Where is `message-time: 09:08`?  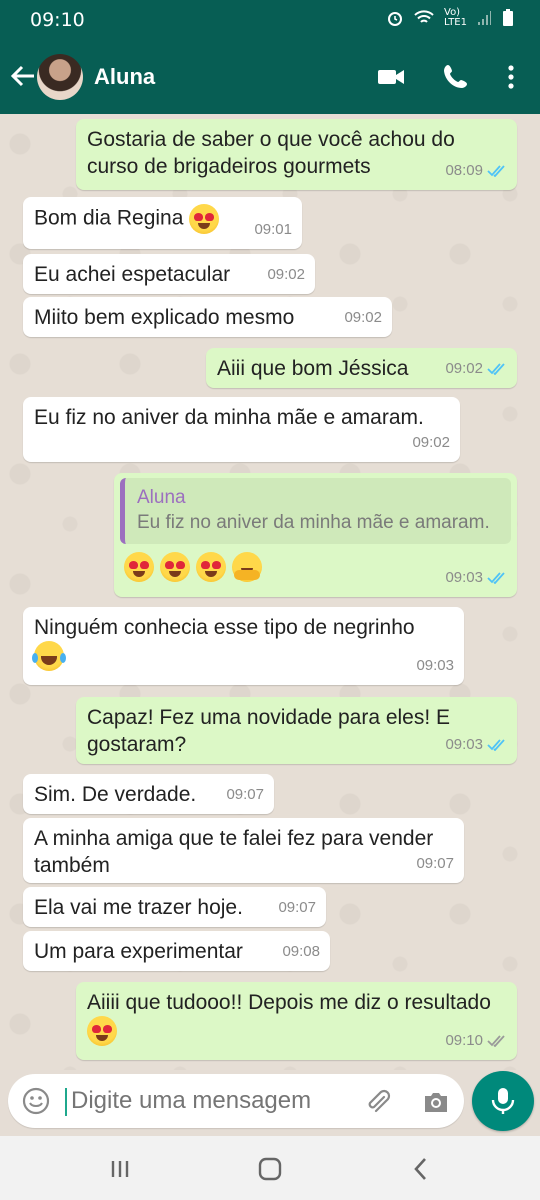
message-time: 09:08 is located at coordinates (301, 951).